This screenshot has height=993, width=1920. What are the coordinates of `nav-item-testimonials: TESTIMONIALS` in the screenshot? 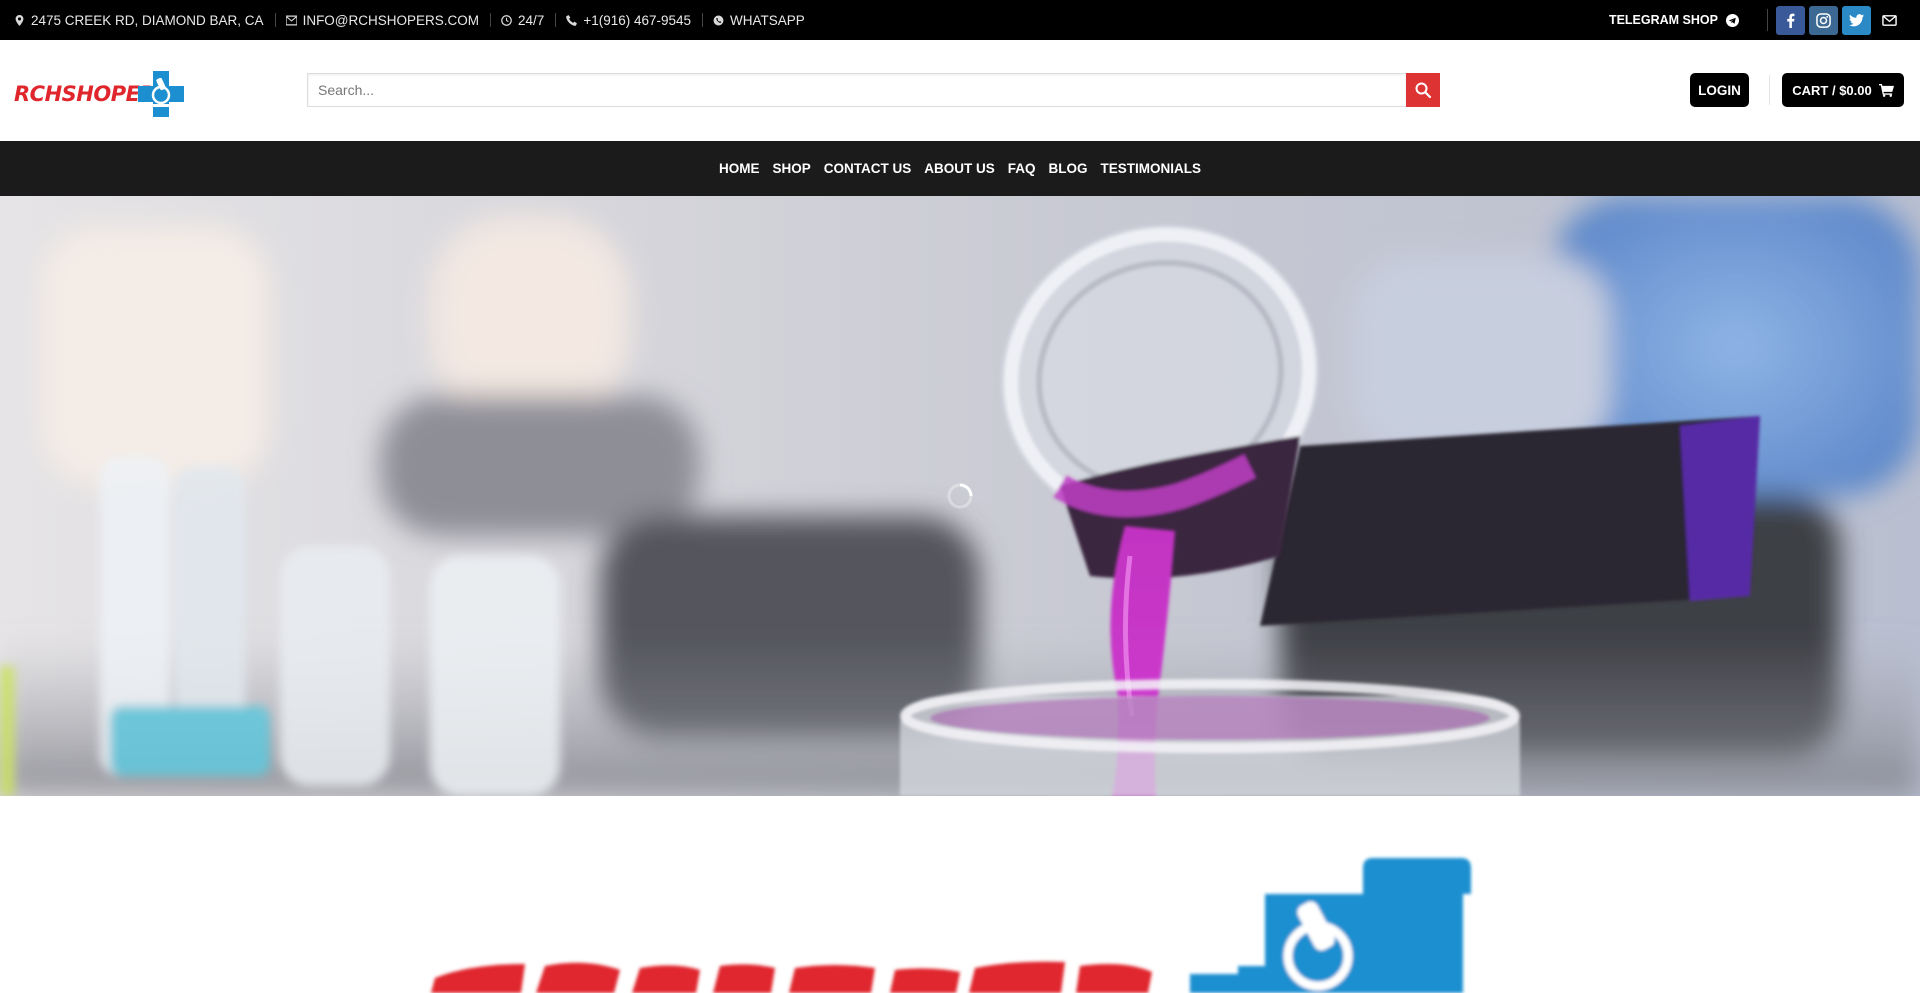 It's located at (1151, 168).